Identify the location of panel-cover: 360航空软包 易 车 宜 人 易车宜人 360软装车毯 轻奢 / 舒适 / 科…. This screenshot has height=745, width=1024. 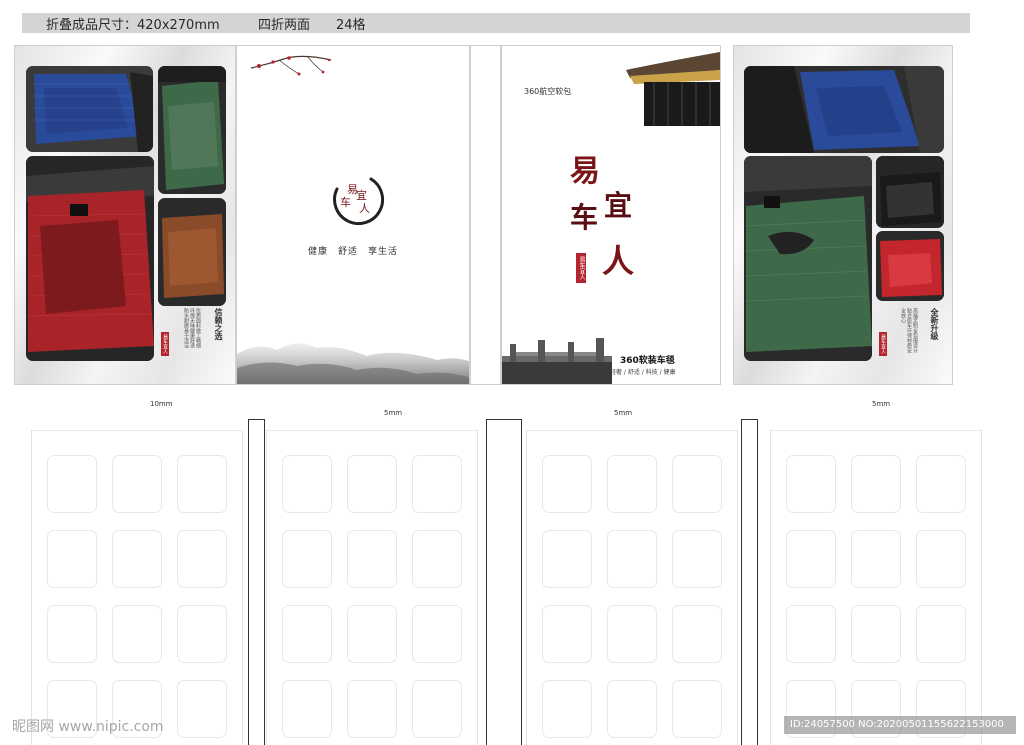
(611, 215).